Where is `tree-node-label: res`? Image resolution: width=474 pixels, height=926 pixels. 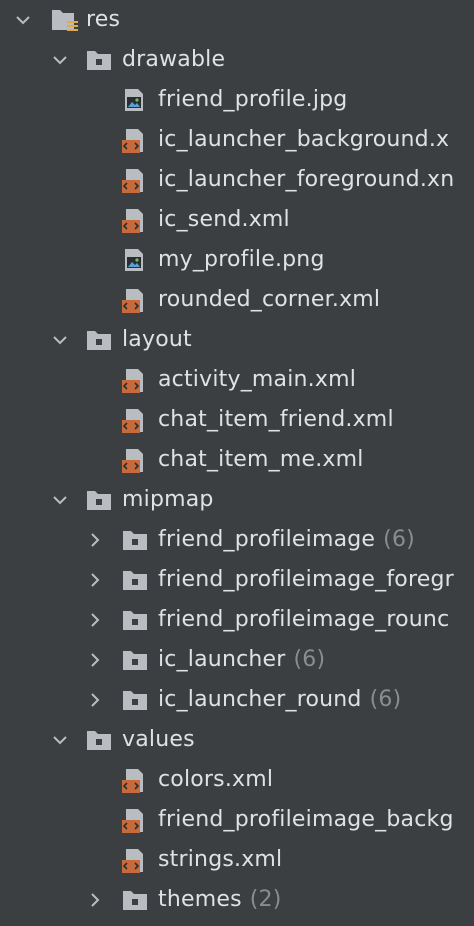 tree-node-label: res is located at coordinates (103, 19).